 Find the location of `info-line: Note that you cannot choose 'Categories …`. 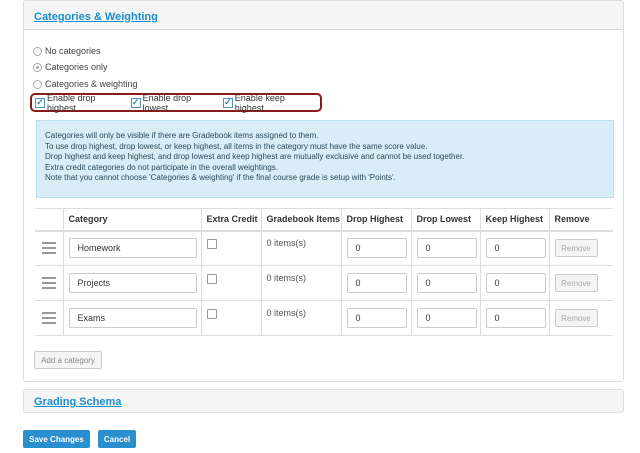

info-line: Note that you cannot choose 'Categories … is located at coordinates (220, 177).